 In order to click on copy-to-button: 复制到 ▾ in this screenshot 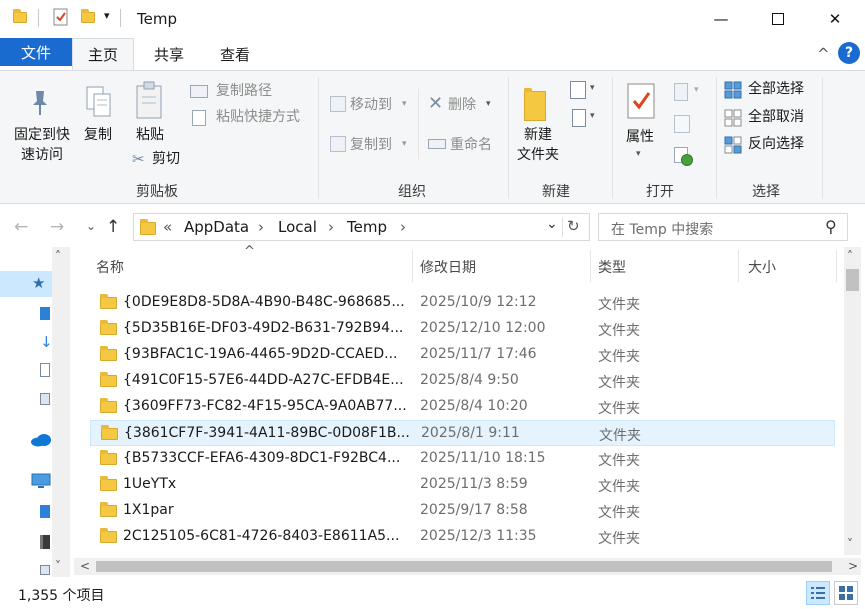, I will do `click(371, 145)`.